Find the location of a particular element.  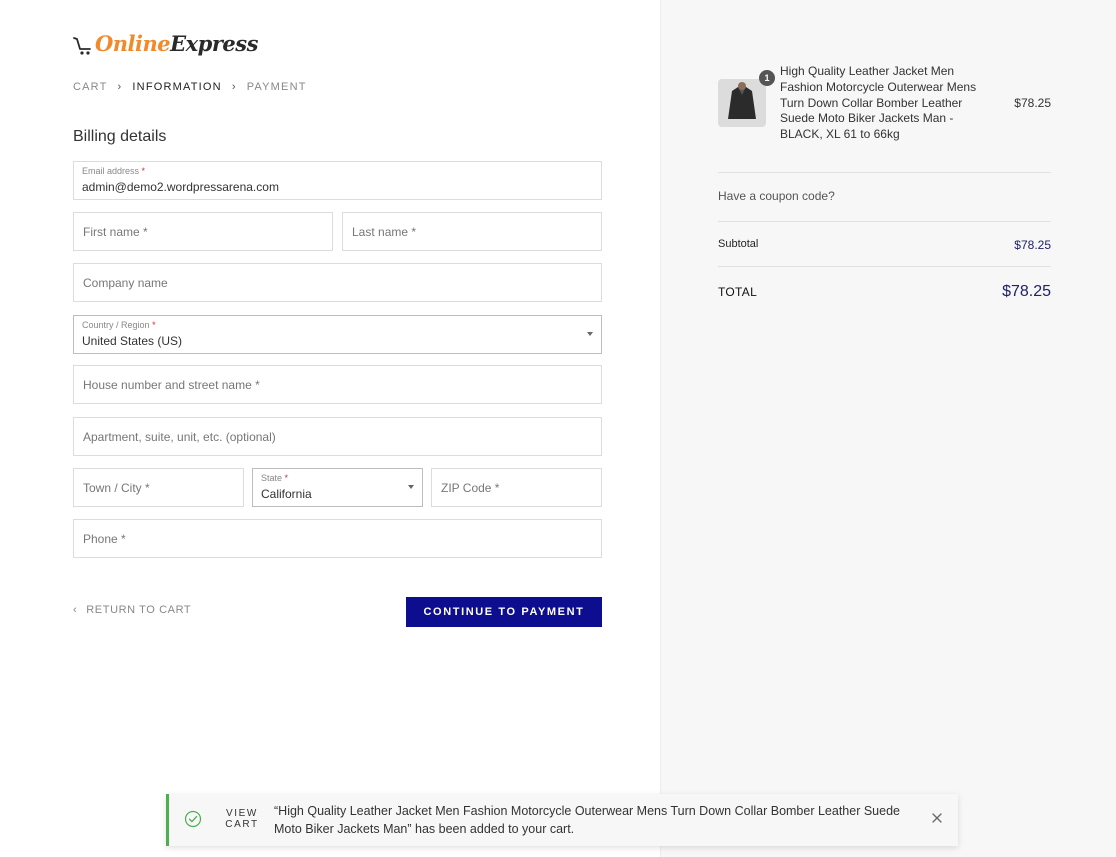

subtotal-value: $78.25 is located at coordinates (1032, 245).